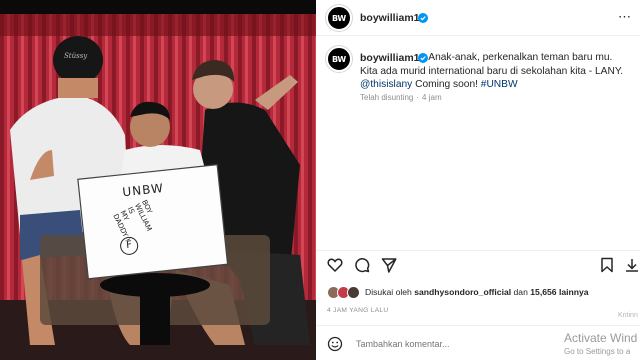  What do you see at coordinates (392, 18) in the screenshot?
I see `username-link: boywilliam17` at bounding box center [392, 18].